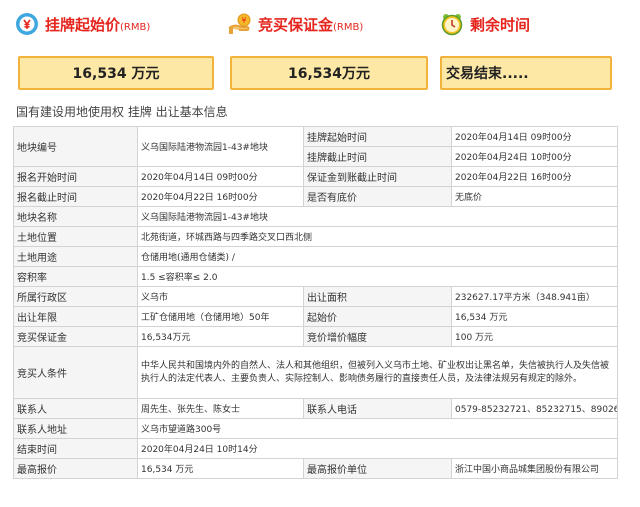 The width and height of the screenshot is (640, 507). I want to click on alarm-clock-icon, so click(452, 25).